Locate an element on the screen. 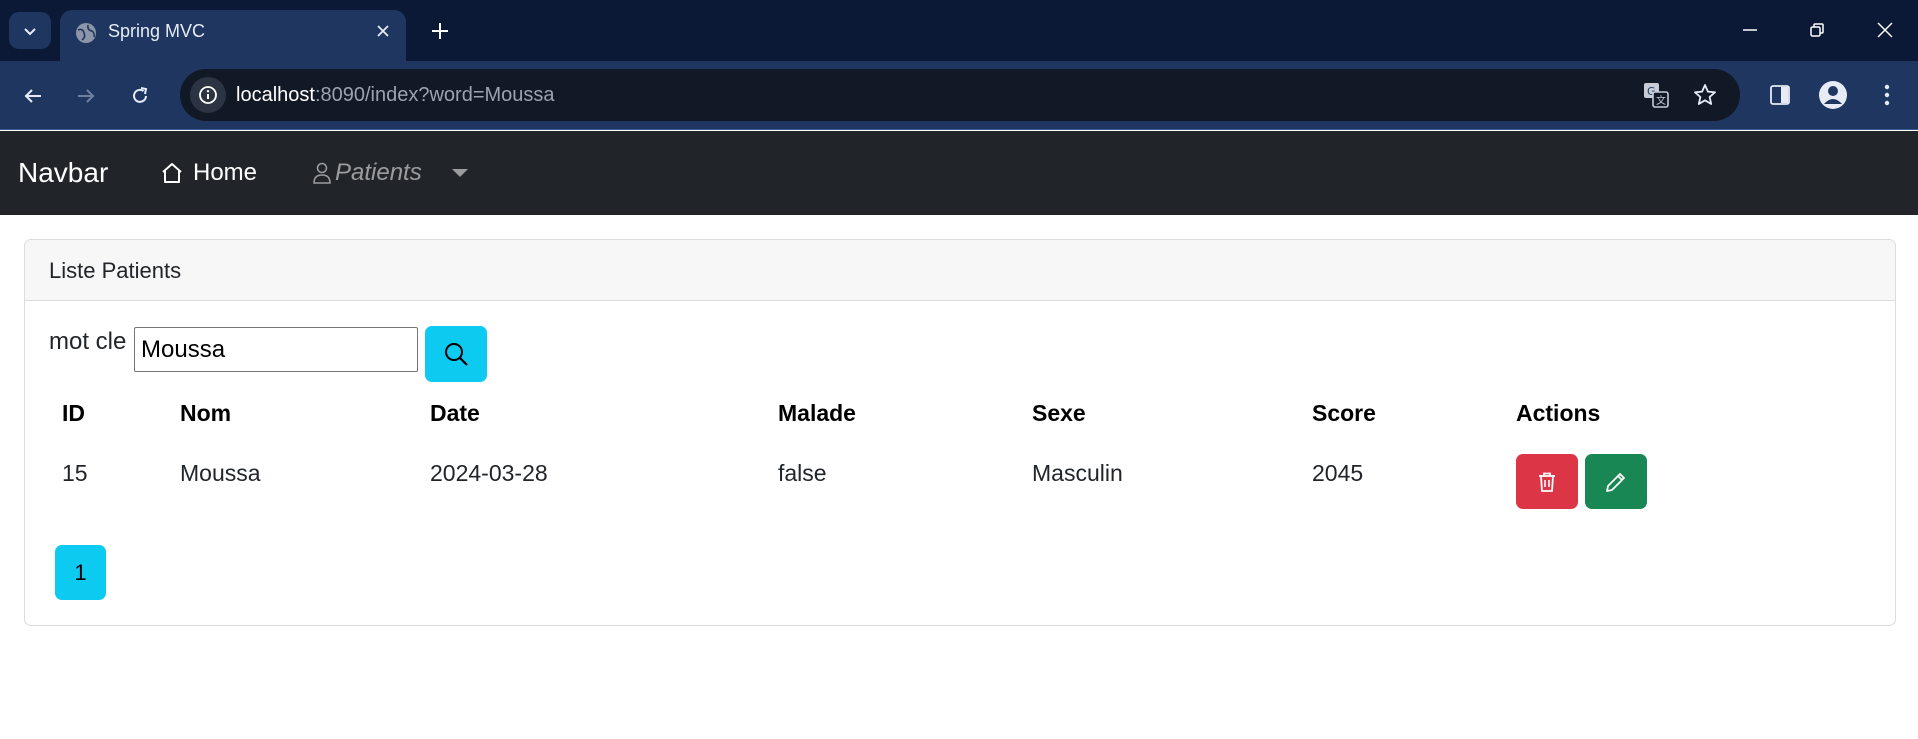  nav-patients-label: Patients is located at coordinates (378, 172).